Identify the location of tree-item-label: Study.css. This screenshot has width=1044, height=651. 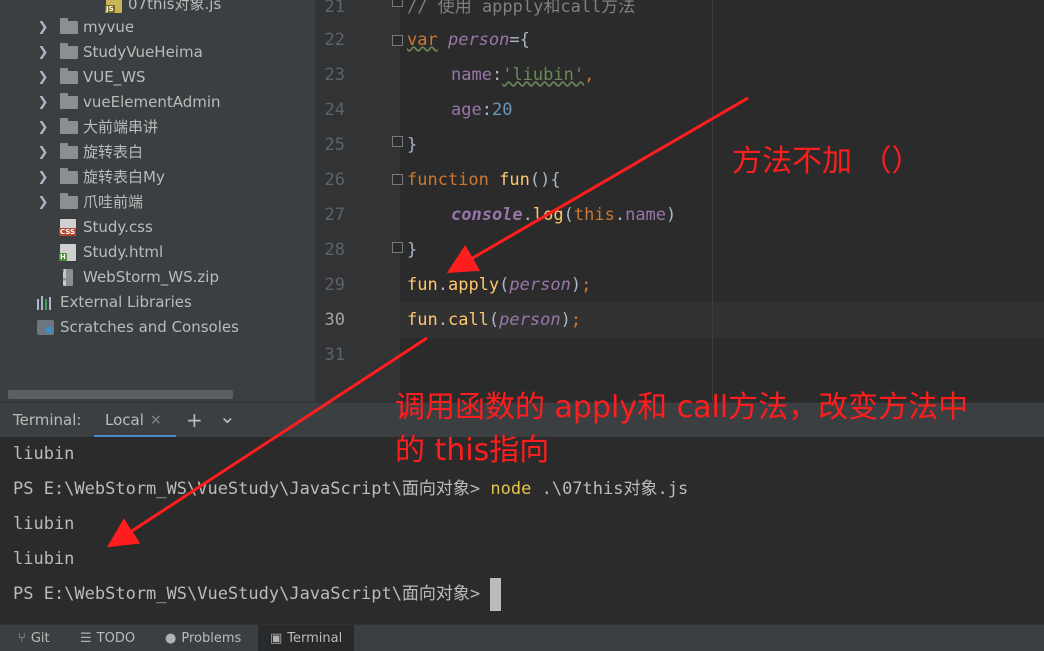
(118, 227).